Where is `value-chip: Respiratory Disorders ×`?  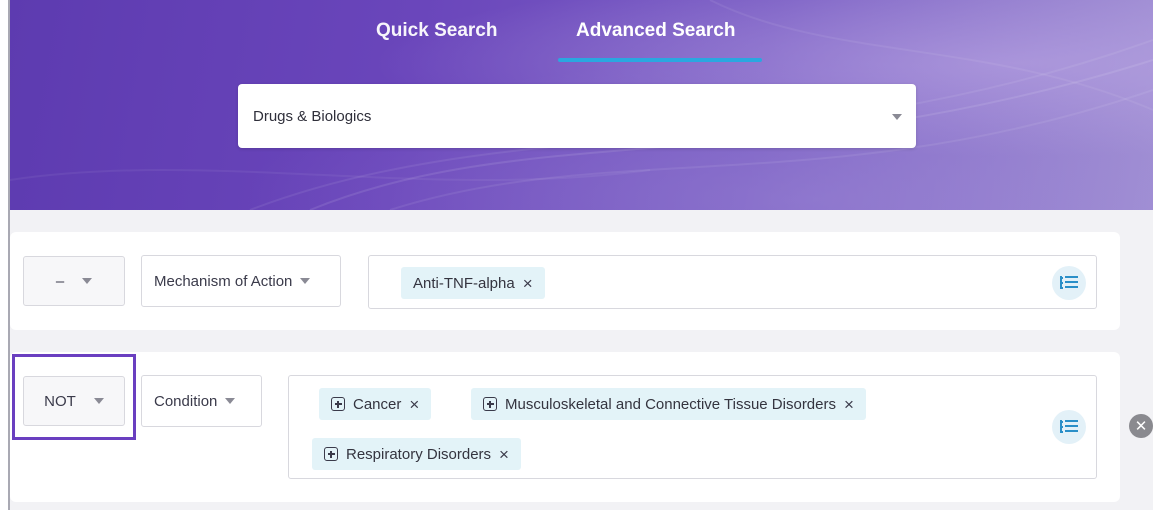
value-chip: Respiratory Disorders × is located at coordinates (416, 454).